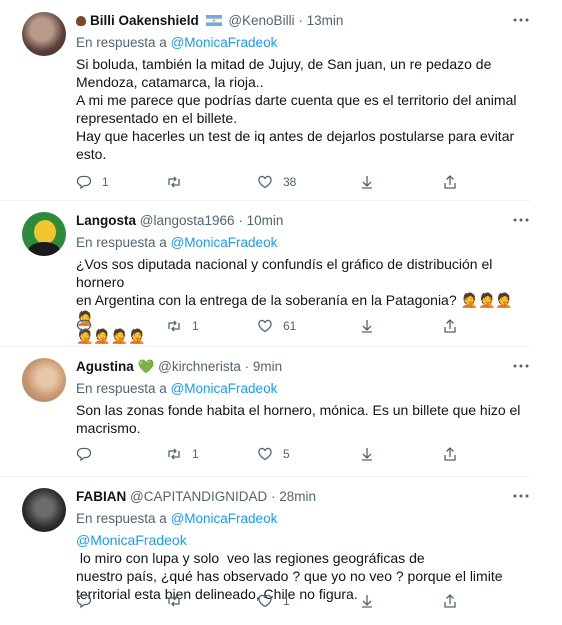 The height and width of the screenshot is (625, 562). What do you see at coordinates (187, 220) in the screenshot?
I see `user-handle: @langosta1966` at bounding box center [187, 220].